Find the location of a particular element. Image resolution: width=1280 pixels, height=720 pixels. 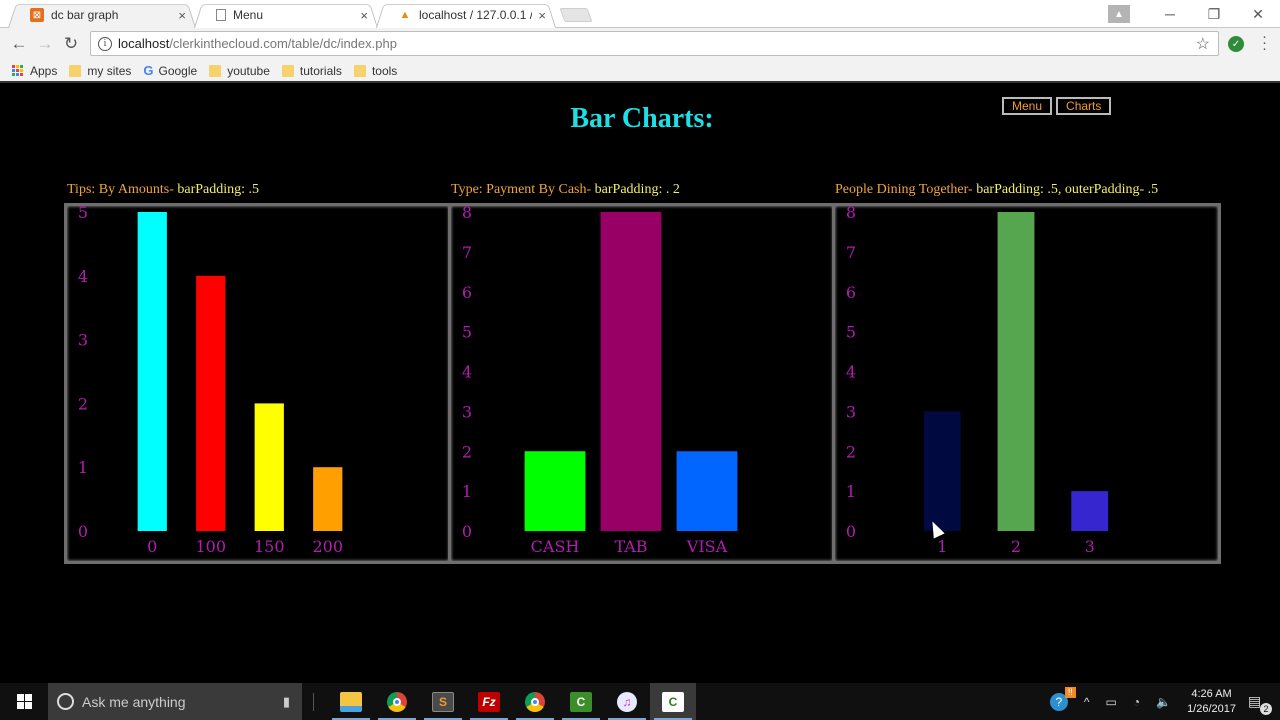

extension-check-icon: ✓ is located at coordinates (1236, 44).